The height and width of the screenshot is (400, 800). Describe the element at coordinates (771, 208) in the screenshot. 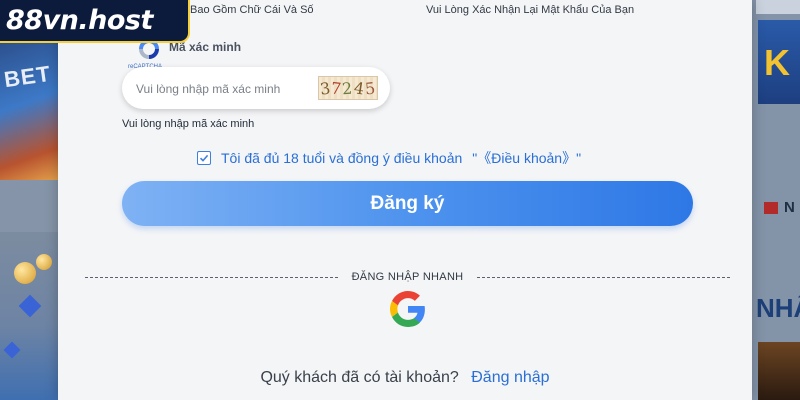

I see `flag-icon` at that location.